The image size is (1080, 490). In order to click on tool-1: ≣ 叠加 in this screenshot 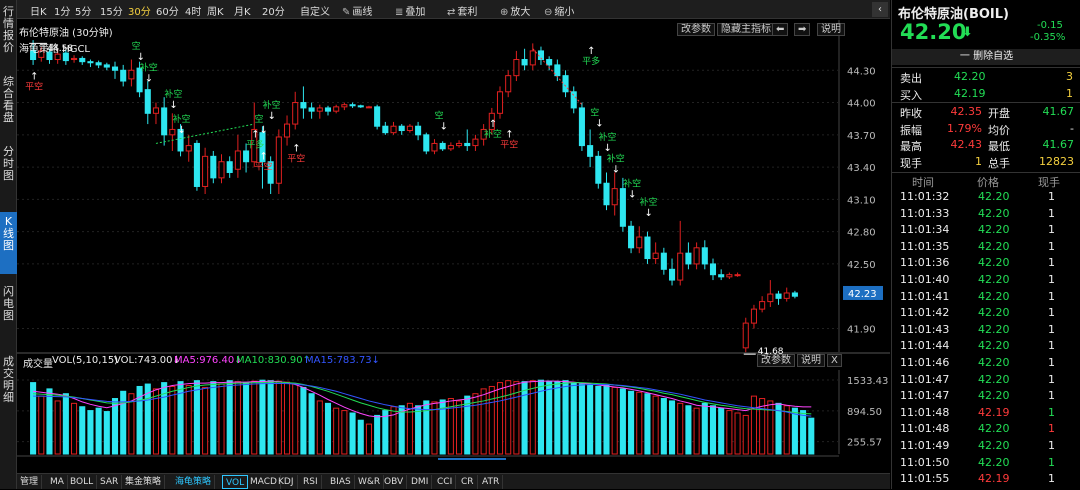, I will do `click(410, 10)`.